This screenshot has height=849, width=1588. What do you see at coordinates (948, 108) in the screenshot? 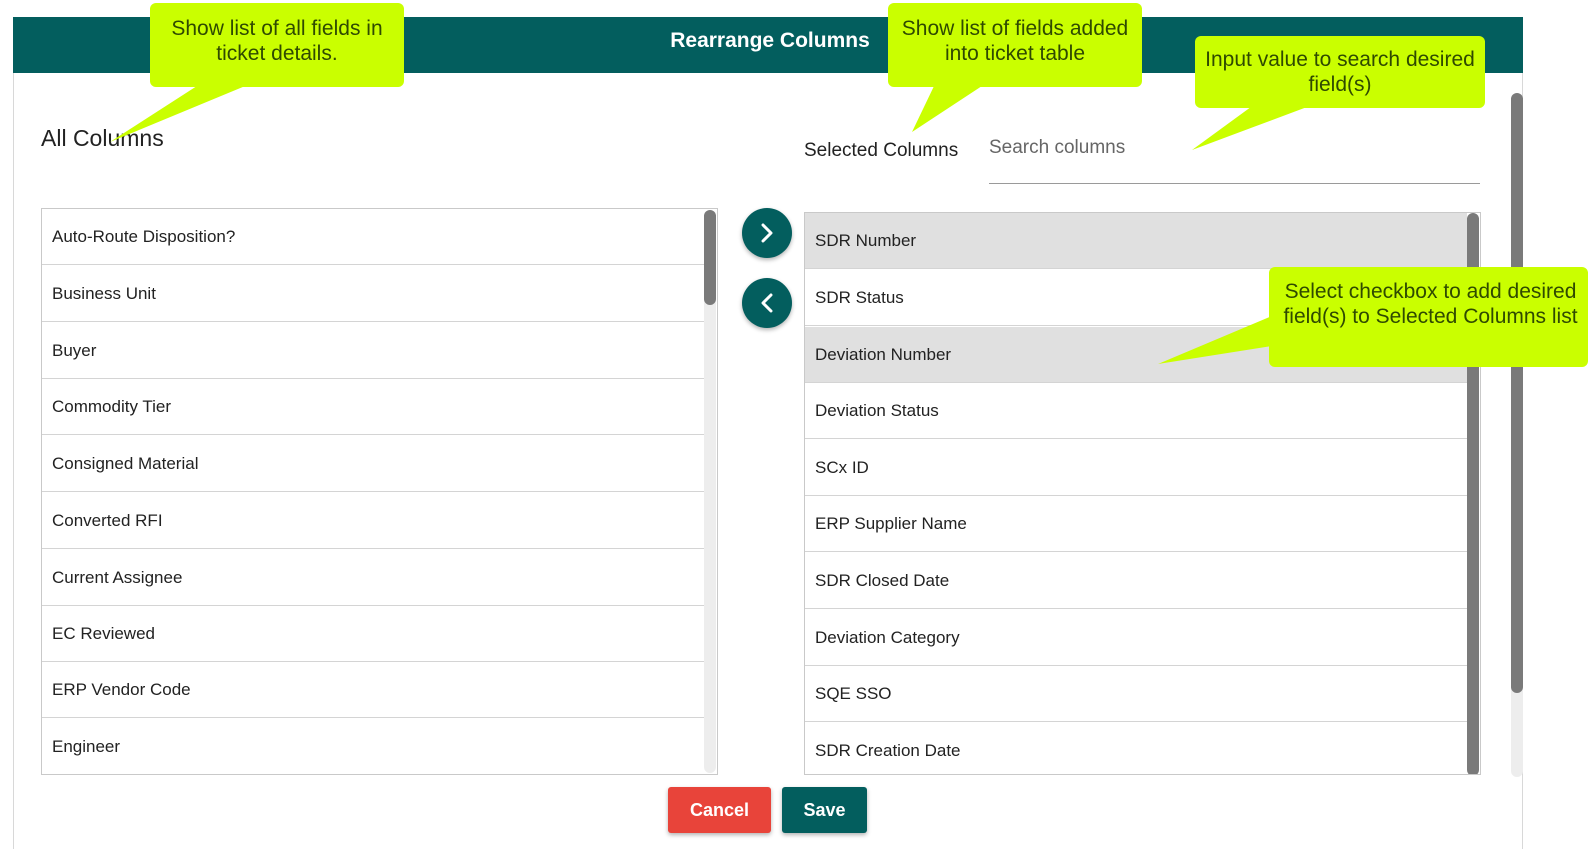
I see `added-fields-callout-pointer` at bounding box center [948, 108].